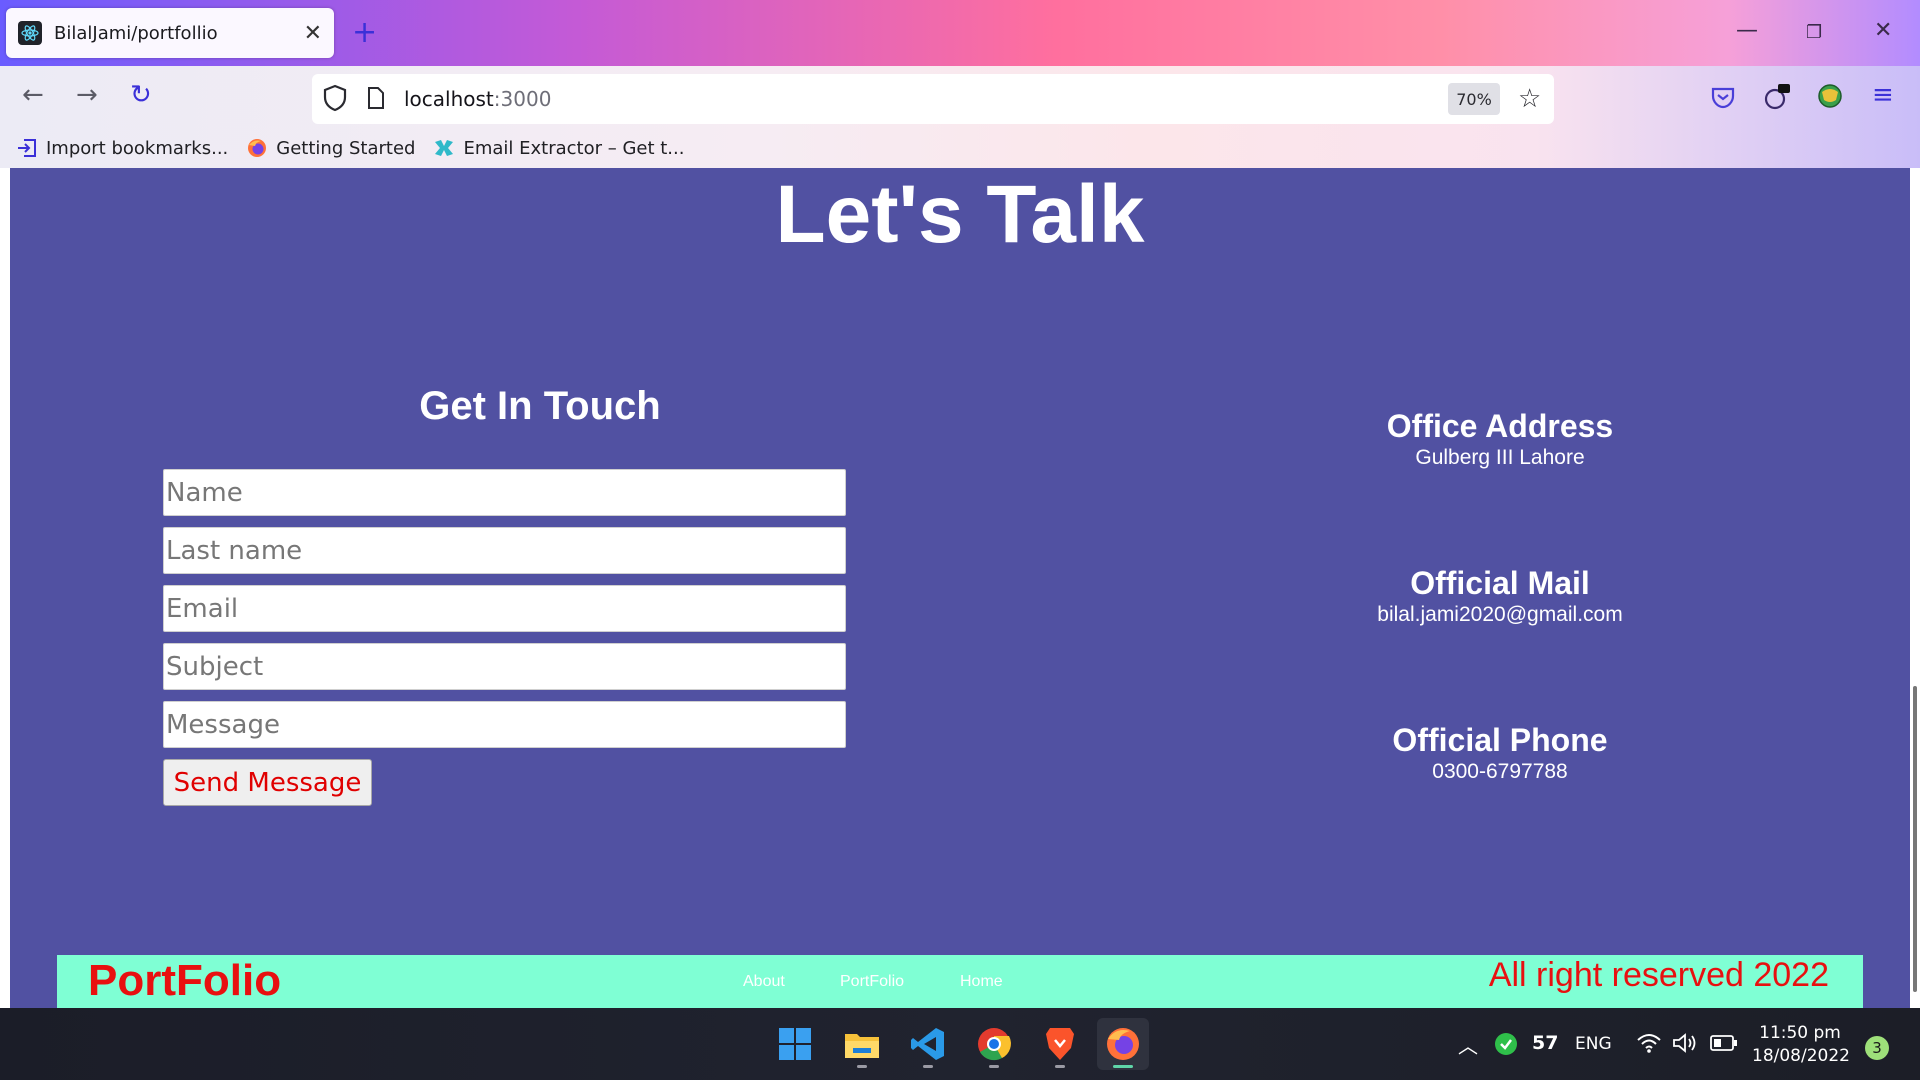  I want to click on bookmark-label: Getting Started, so click(346, 148).